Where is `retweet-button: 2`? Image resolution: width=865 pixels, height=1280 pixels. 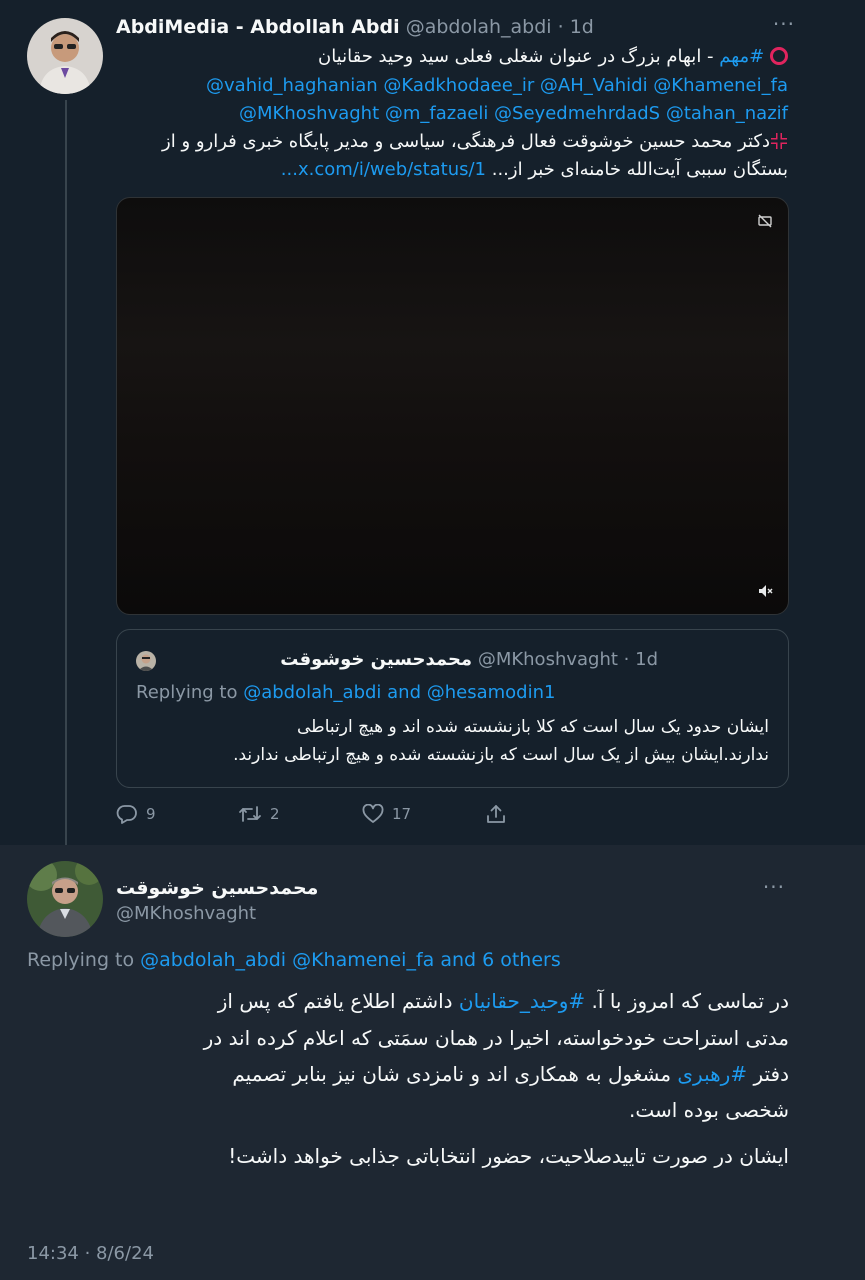 retweet-button: 2 is located at coordinates (259, 814).